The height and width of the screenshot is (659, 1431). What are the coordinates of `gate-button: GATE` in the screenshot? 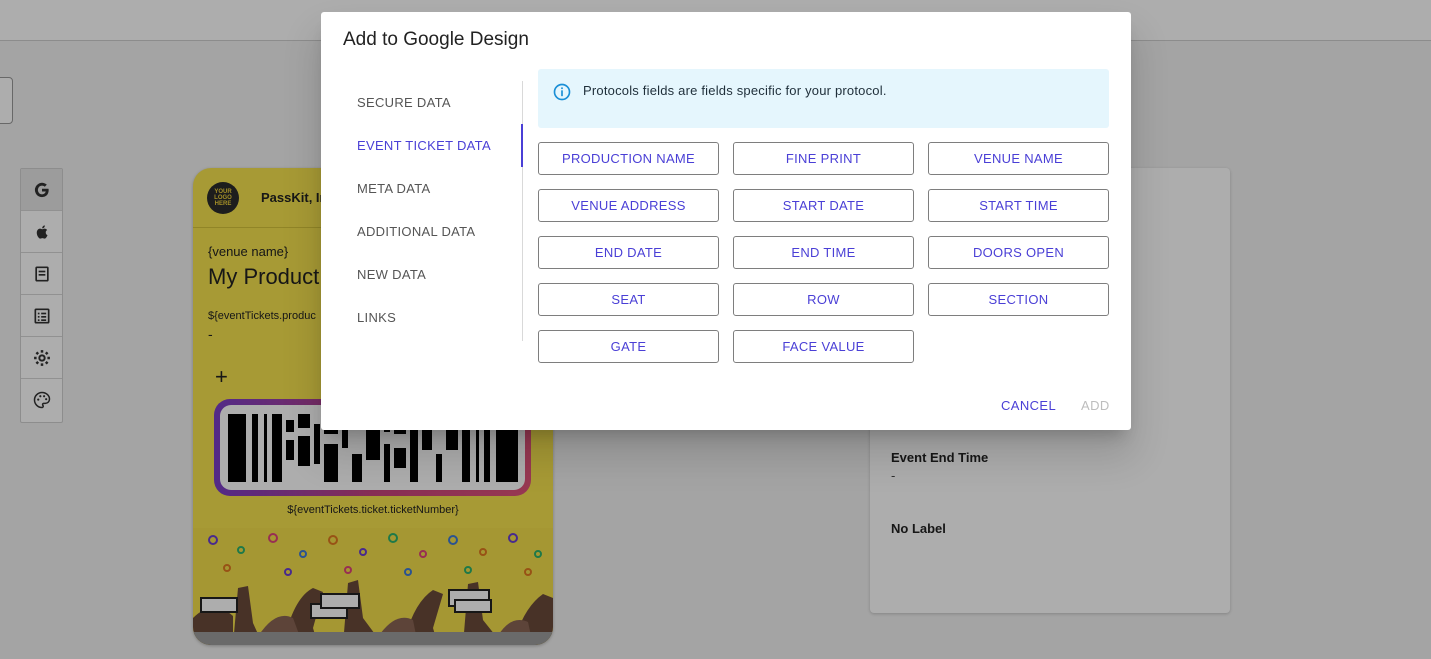 It's located at (628, 346).